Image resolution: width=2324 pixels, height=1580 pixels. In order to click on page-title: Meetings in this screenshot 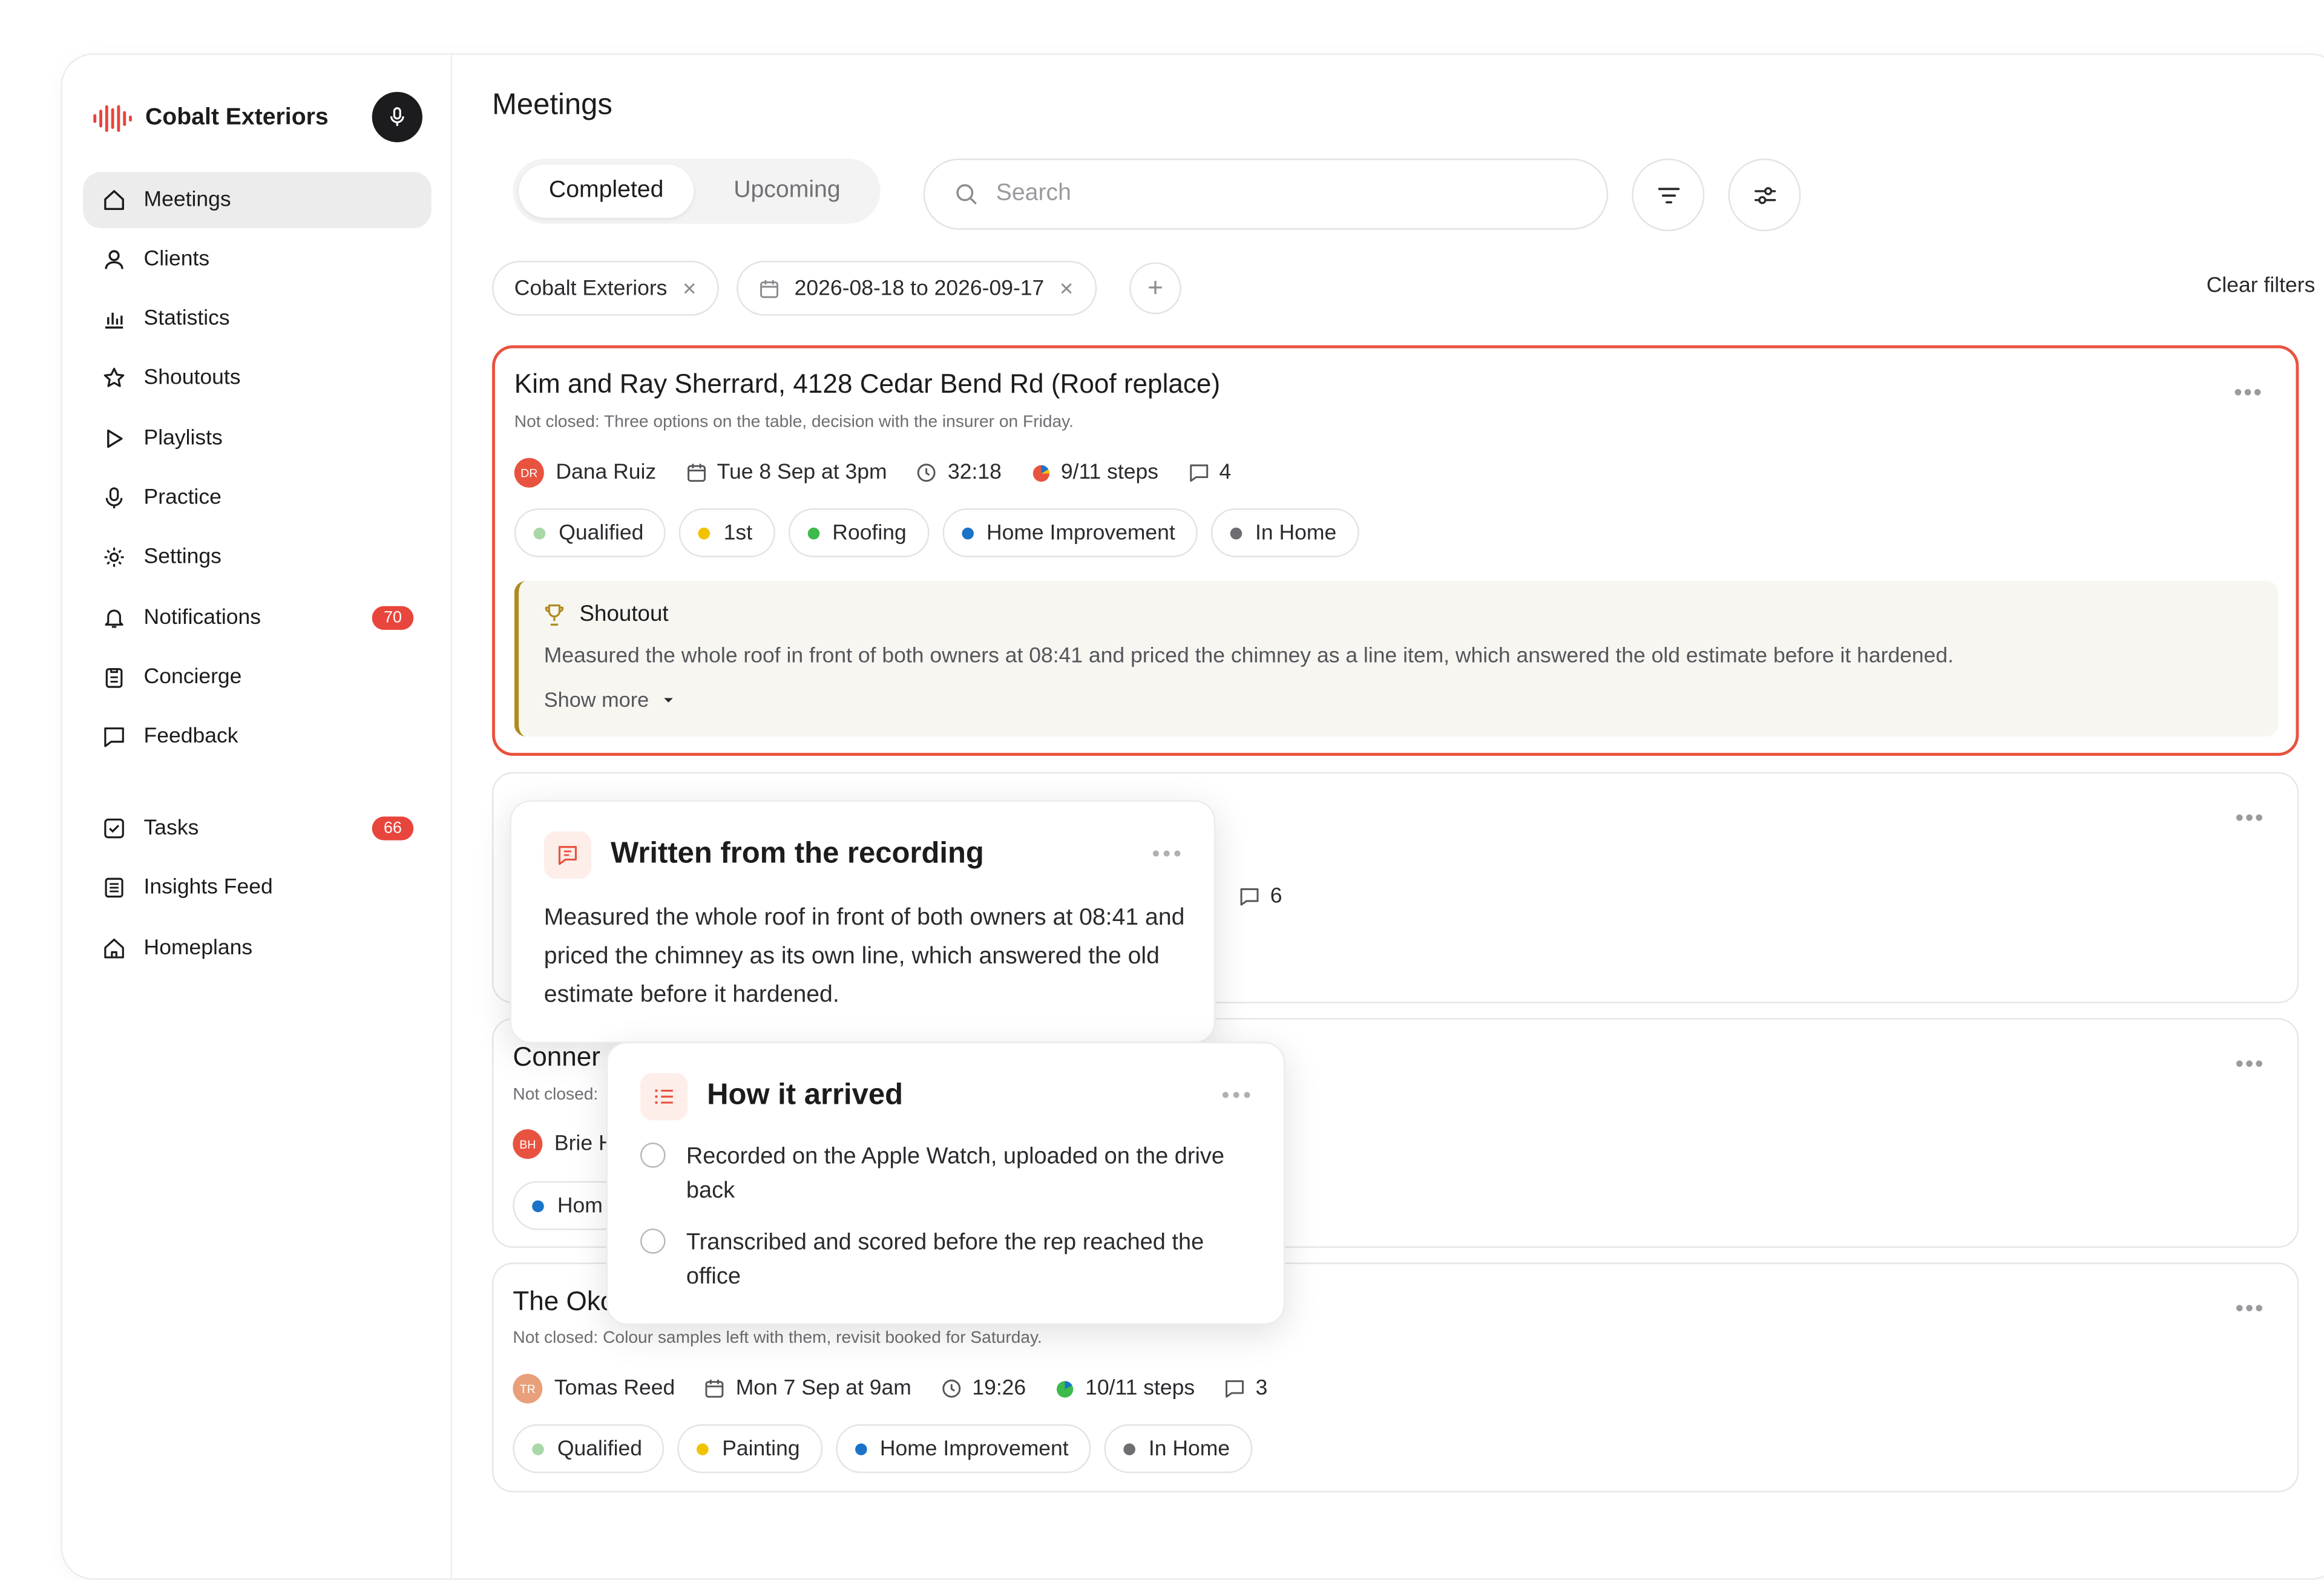, I will do `click(552, 105)`.